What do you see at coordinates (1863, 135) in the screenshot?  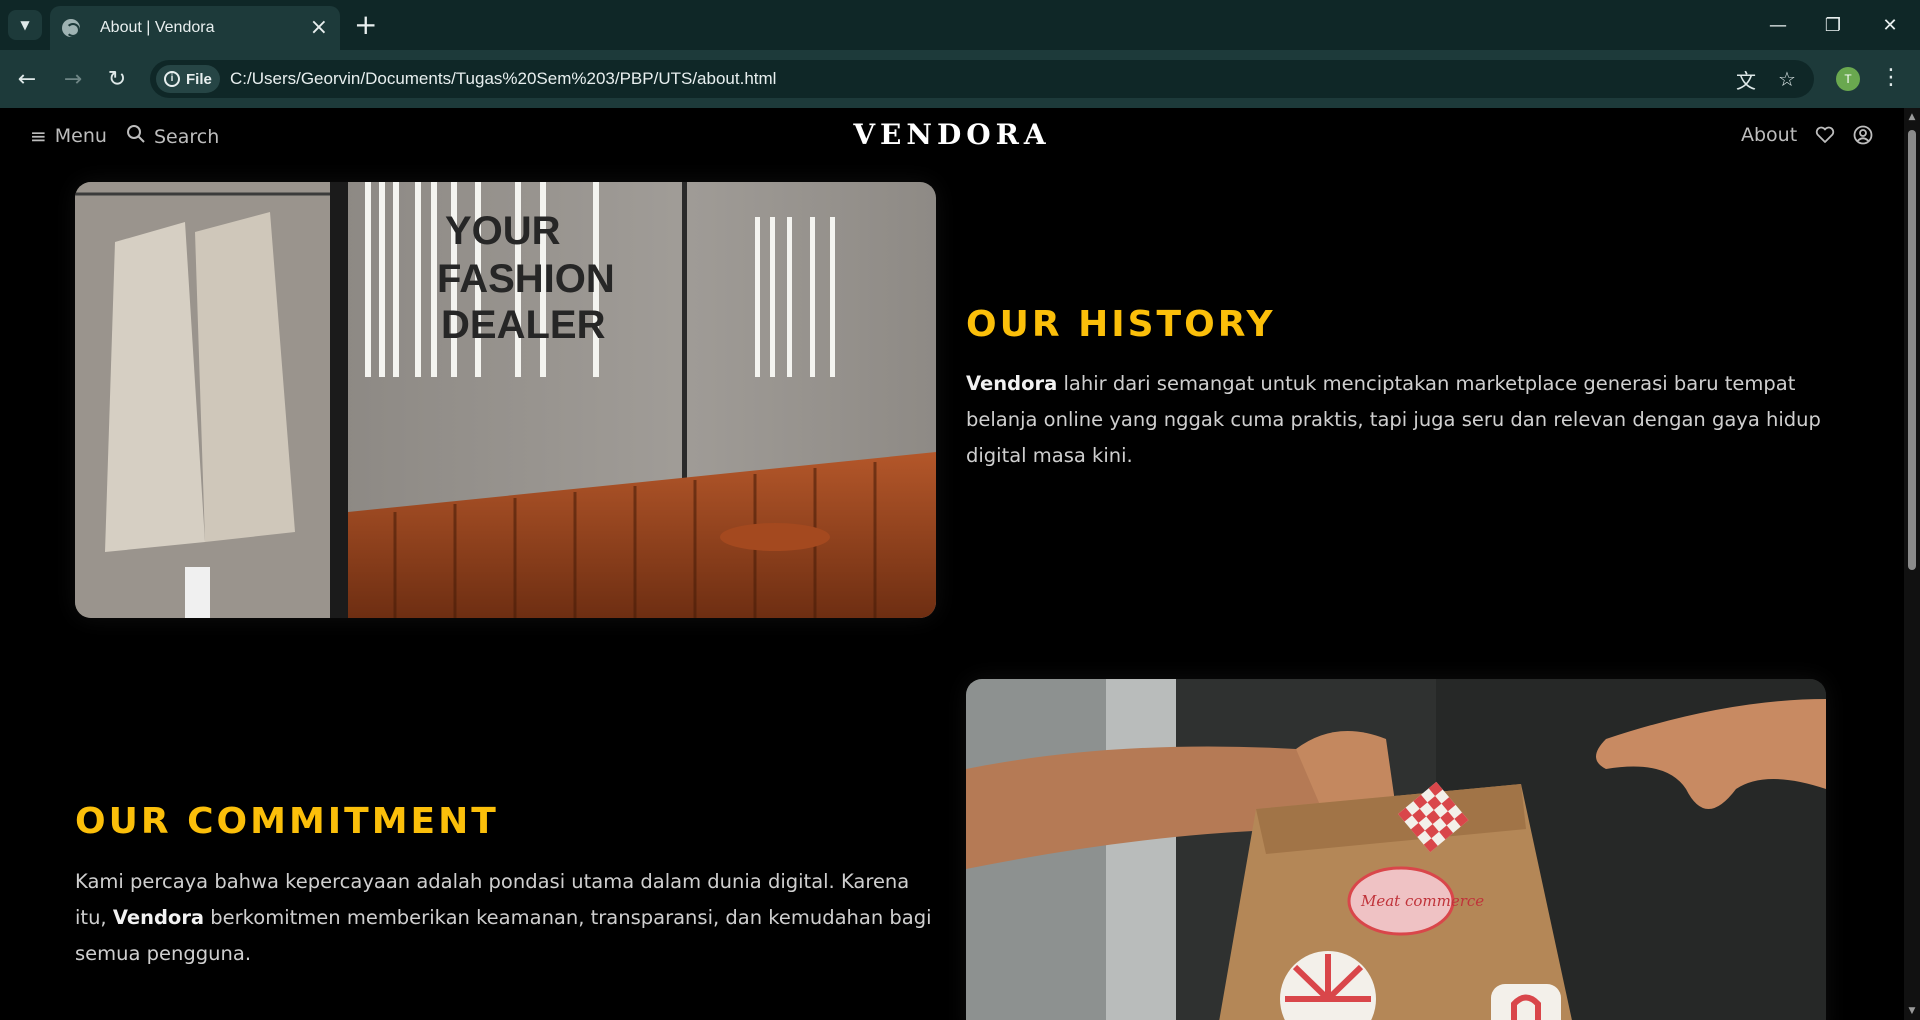 I see `account-icon` at bounding box center [1863, 135].